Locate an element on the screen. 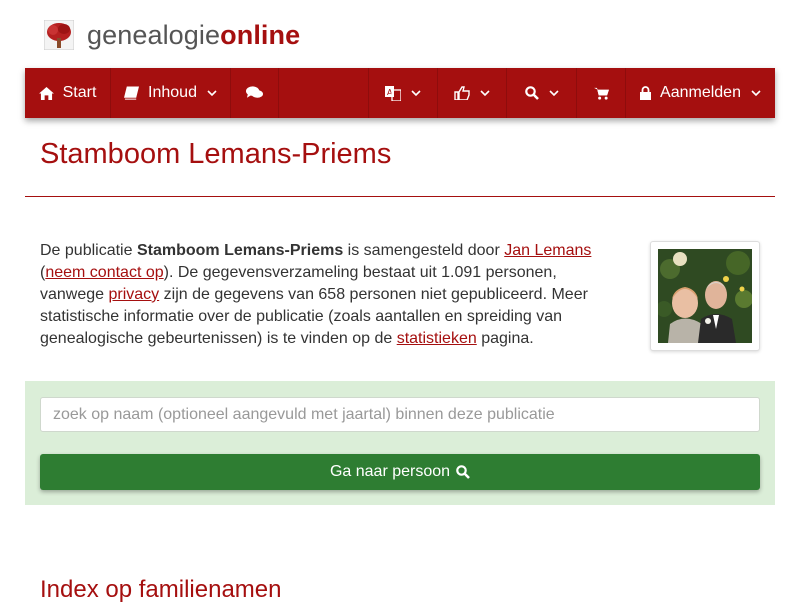 This screenshot has width=800, height=604. brand-name: genealogieonline is located at coordinates (193, 35).